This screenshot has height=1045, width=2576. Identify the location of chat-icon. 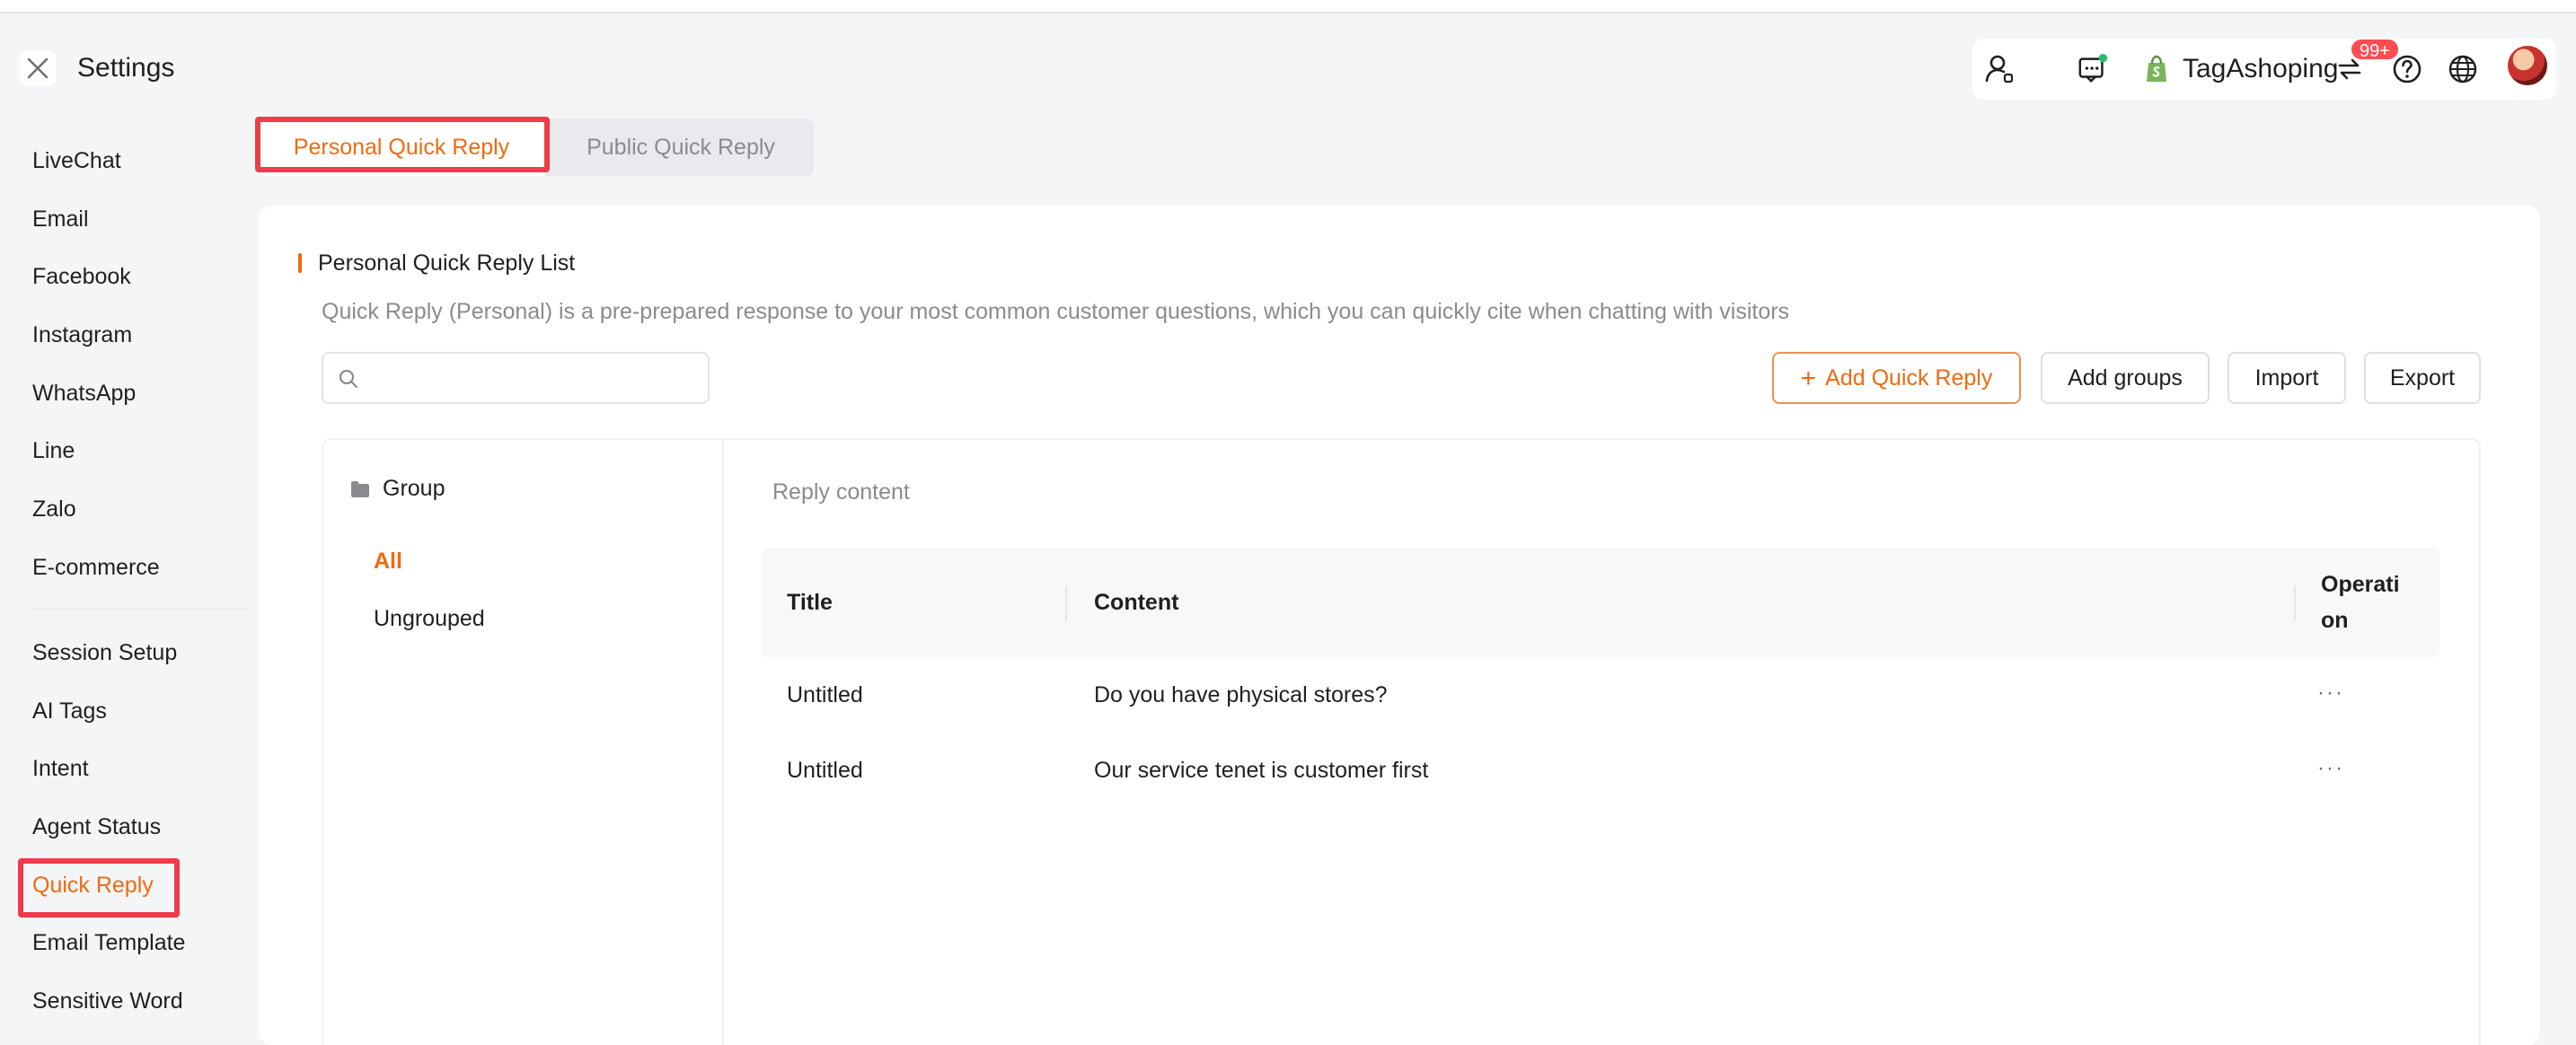
(2093, 69).